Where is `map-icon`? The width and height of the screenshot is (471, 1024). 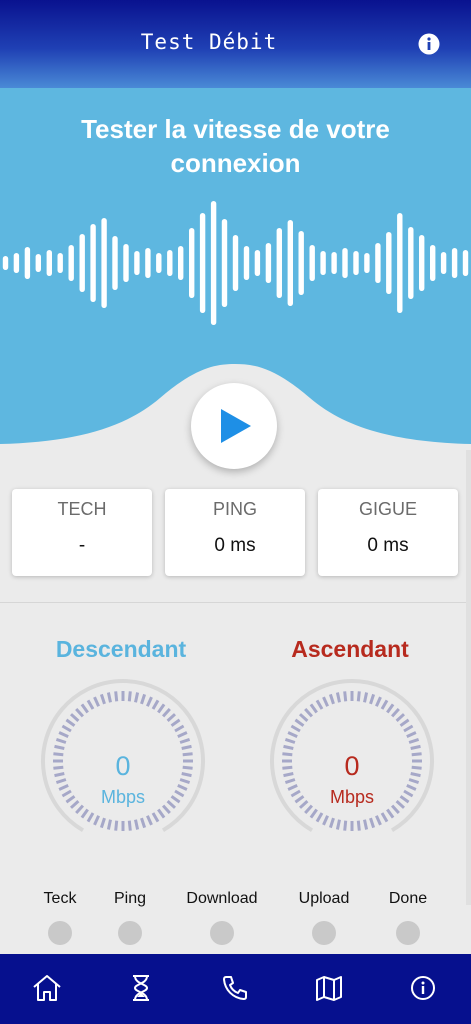
map-icon is located at coordinates (329, 988).